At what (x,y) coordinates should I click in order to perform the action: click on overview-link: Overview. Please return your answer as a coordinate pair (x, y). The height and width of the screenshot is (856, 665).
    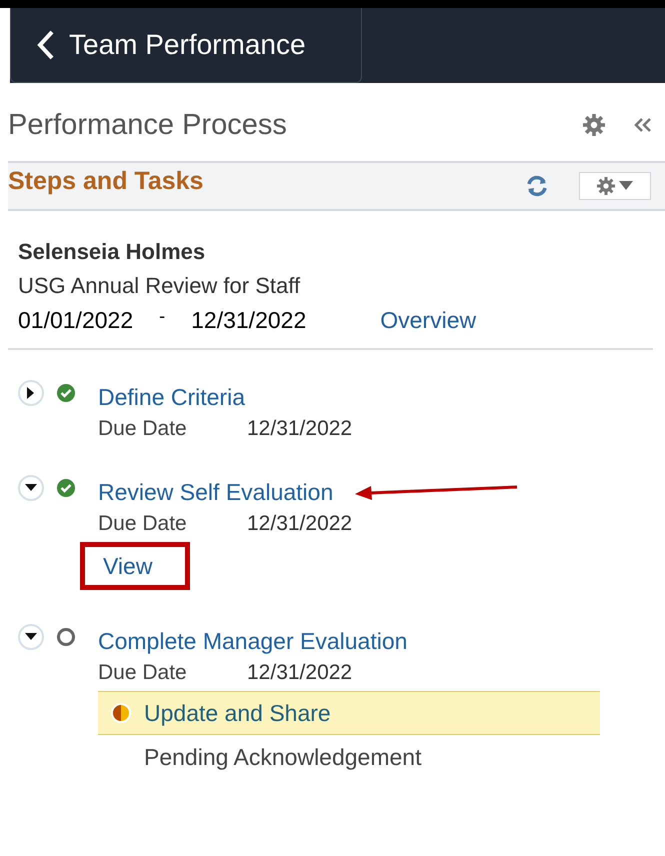
    Looking at the image, I should click on (428, 320).